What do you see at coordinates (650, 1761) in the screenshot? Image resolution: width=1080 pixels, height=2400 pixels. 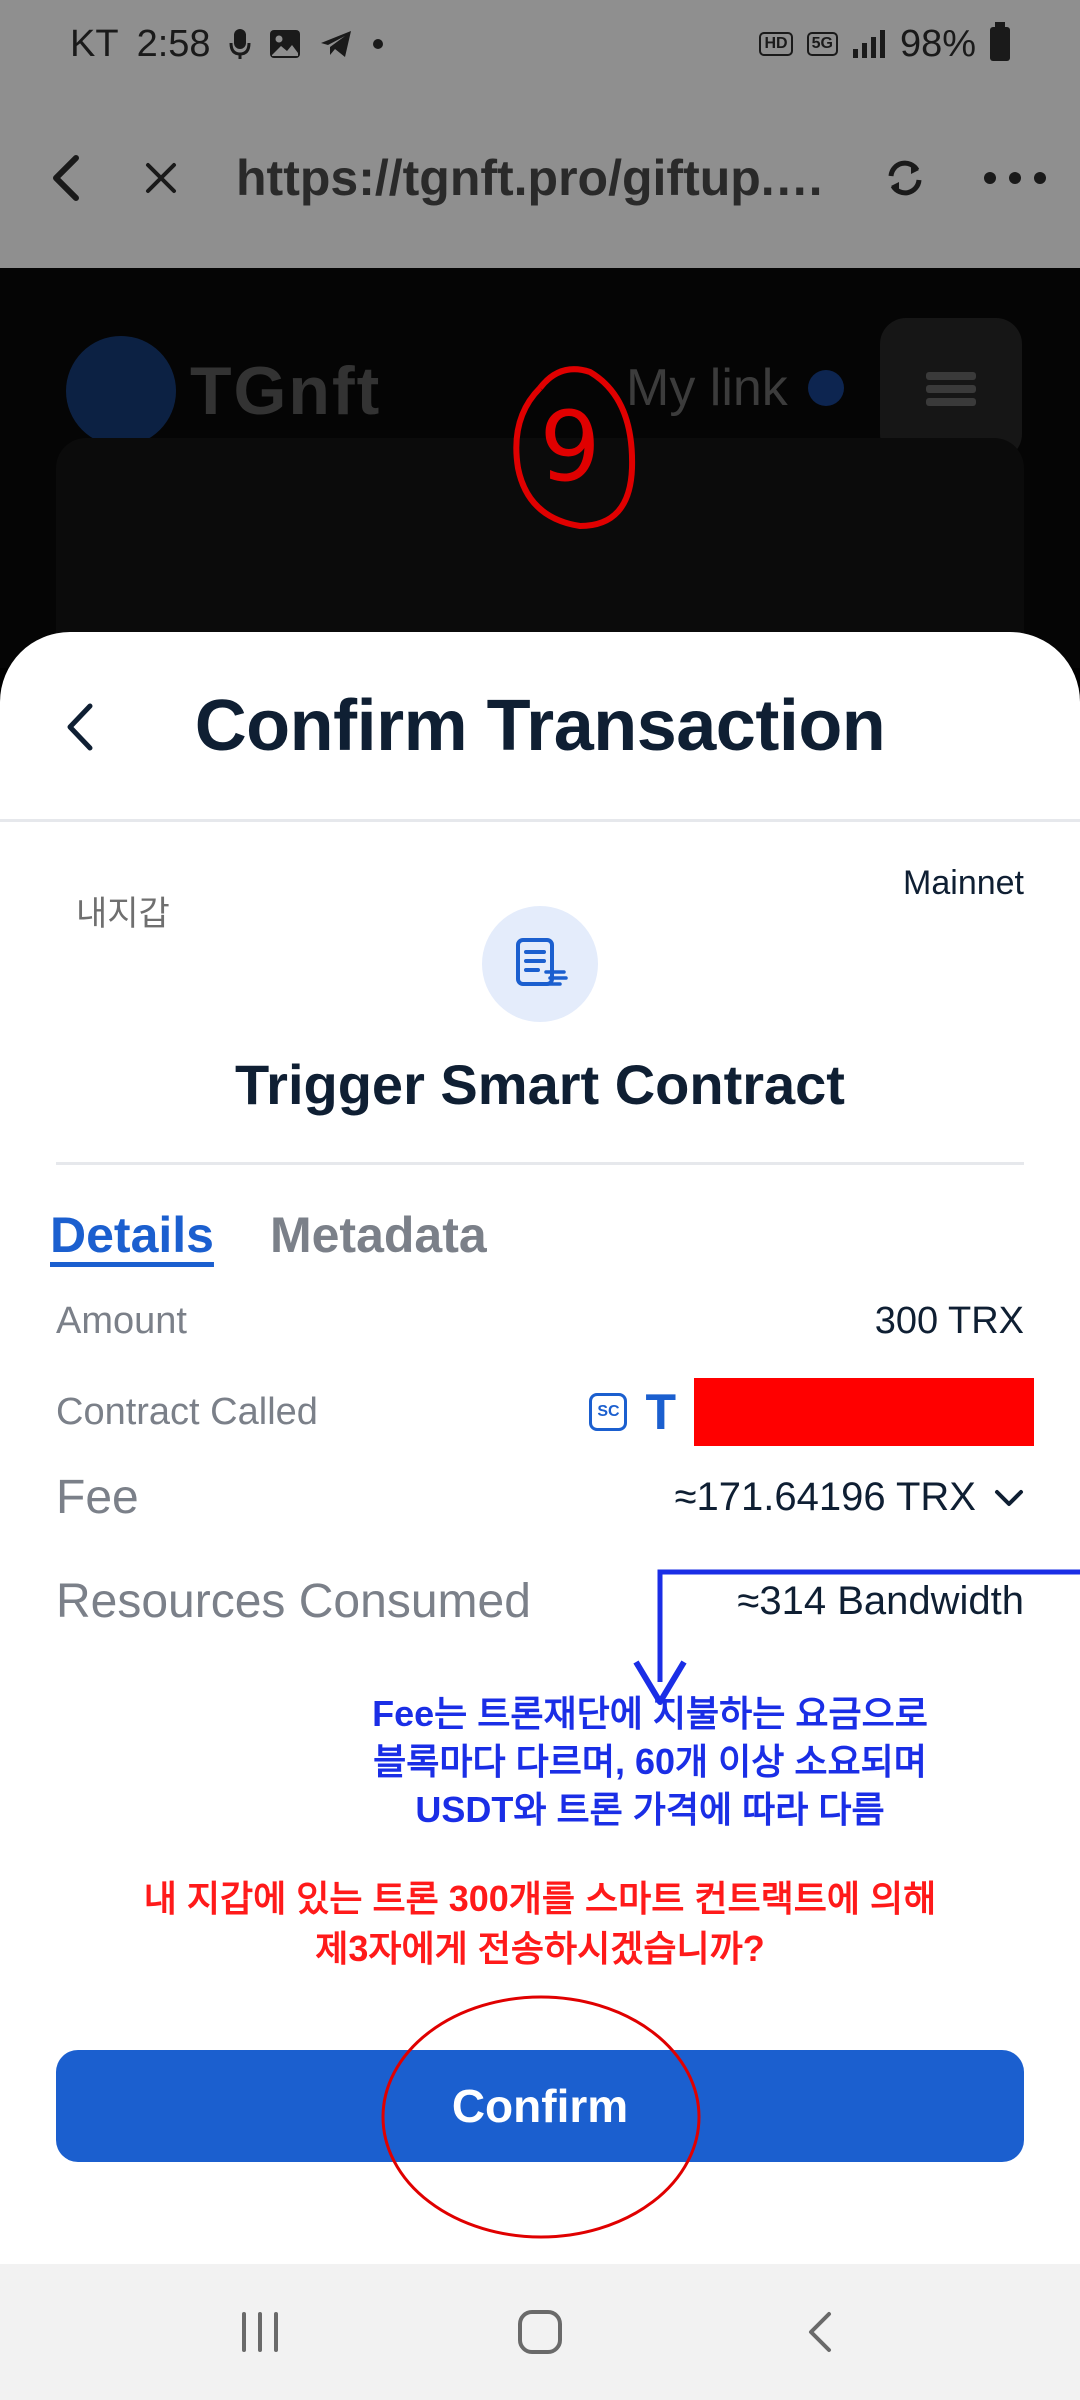 I see `fee-note-line-2: 블록마다 다르며, 60개 이상 소요되며` at bounding box center [650, 1761].